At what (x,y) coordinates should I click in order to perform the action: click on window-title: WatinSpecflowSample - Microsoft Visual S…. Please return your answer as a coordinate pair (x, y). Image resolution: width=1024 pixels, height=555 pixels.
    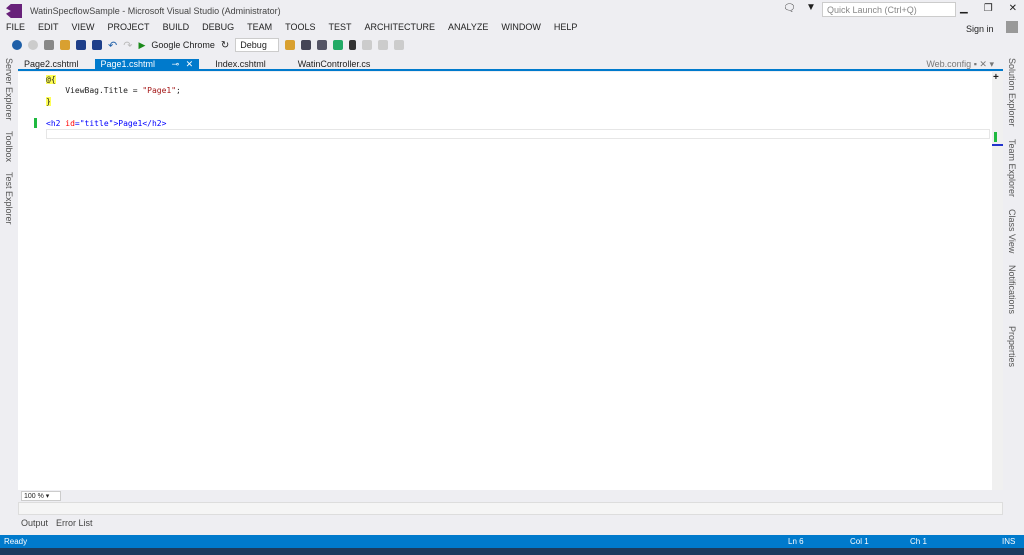
    Looking at the image, I should click on (155, 11).